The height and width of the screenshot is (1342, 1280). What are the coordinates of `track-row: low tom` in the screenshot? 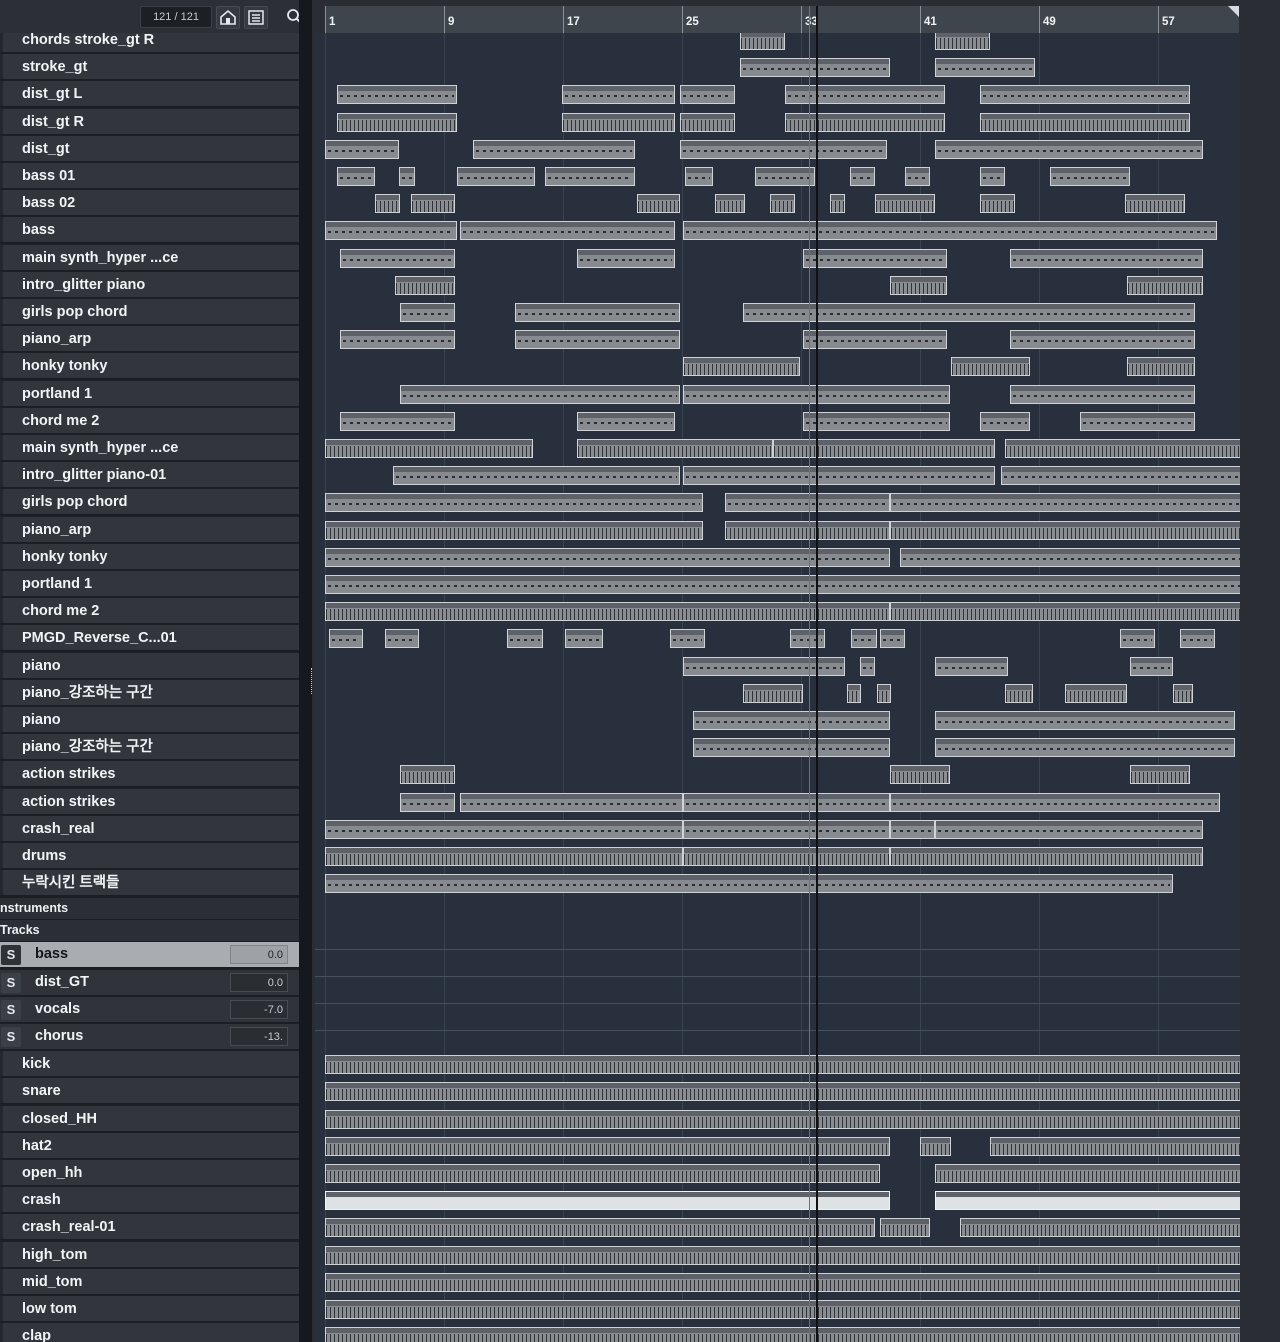 It's located at (149, 1309).